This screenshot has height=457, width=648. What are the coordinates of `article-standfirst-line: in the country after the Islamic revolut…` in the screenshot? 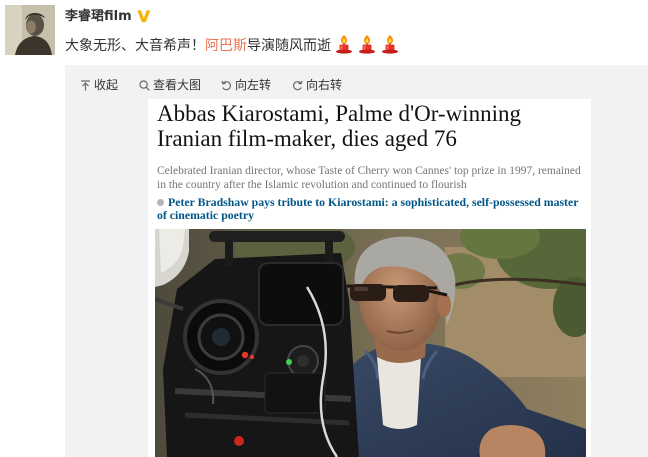 It's located at (312, 185).